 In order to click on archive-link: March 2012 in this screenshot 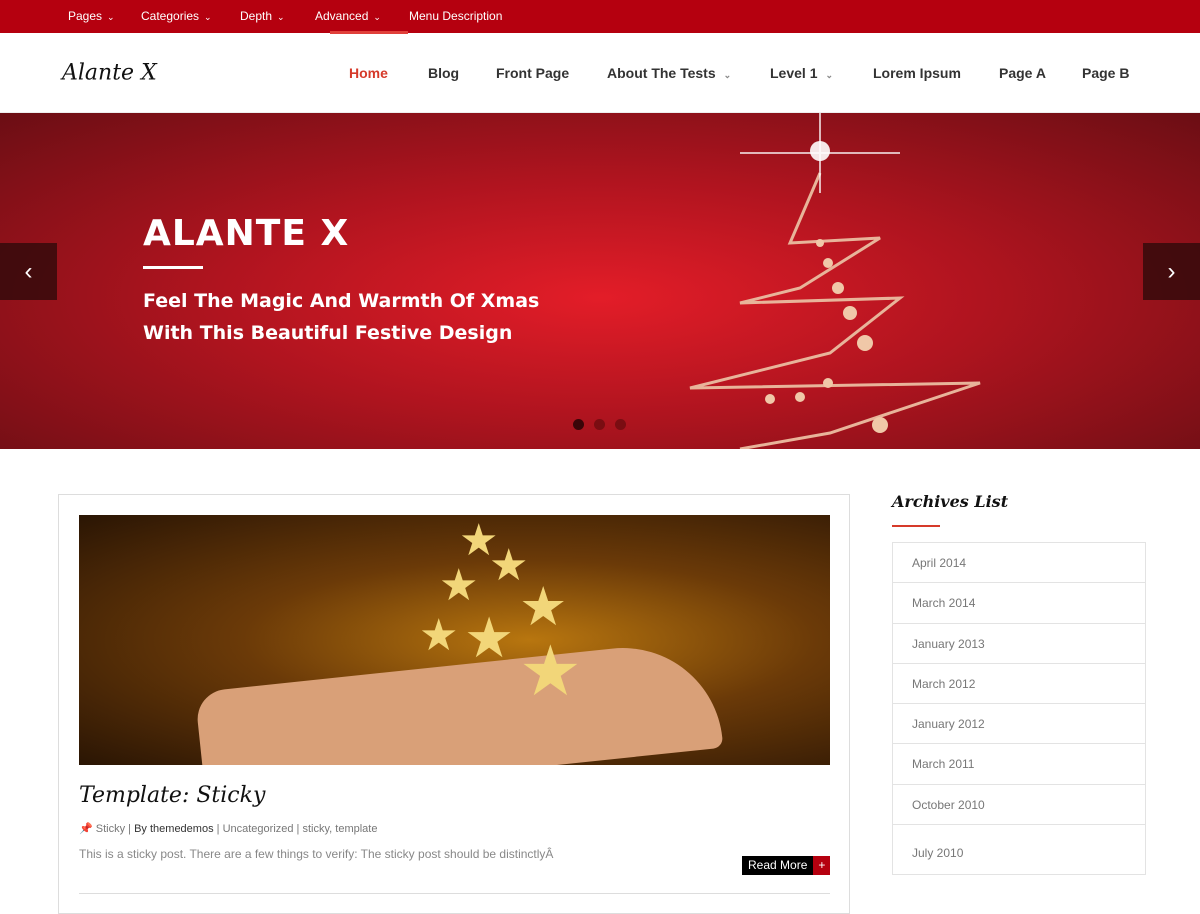, I will do `click(1019, 684)`.